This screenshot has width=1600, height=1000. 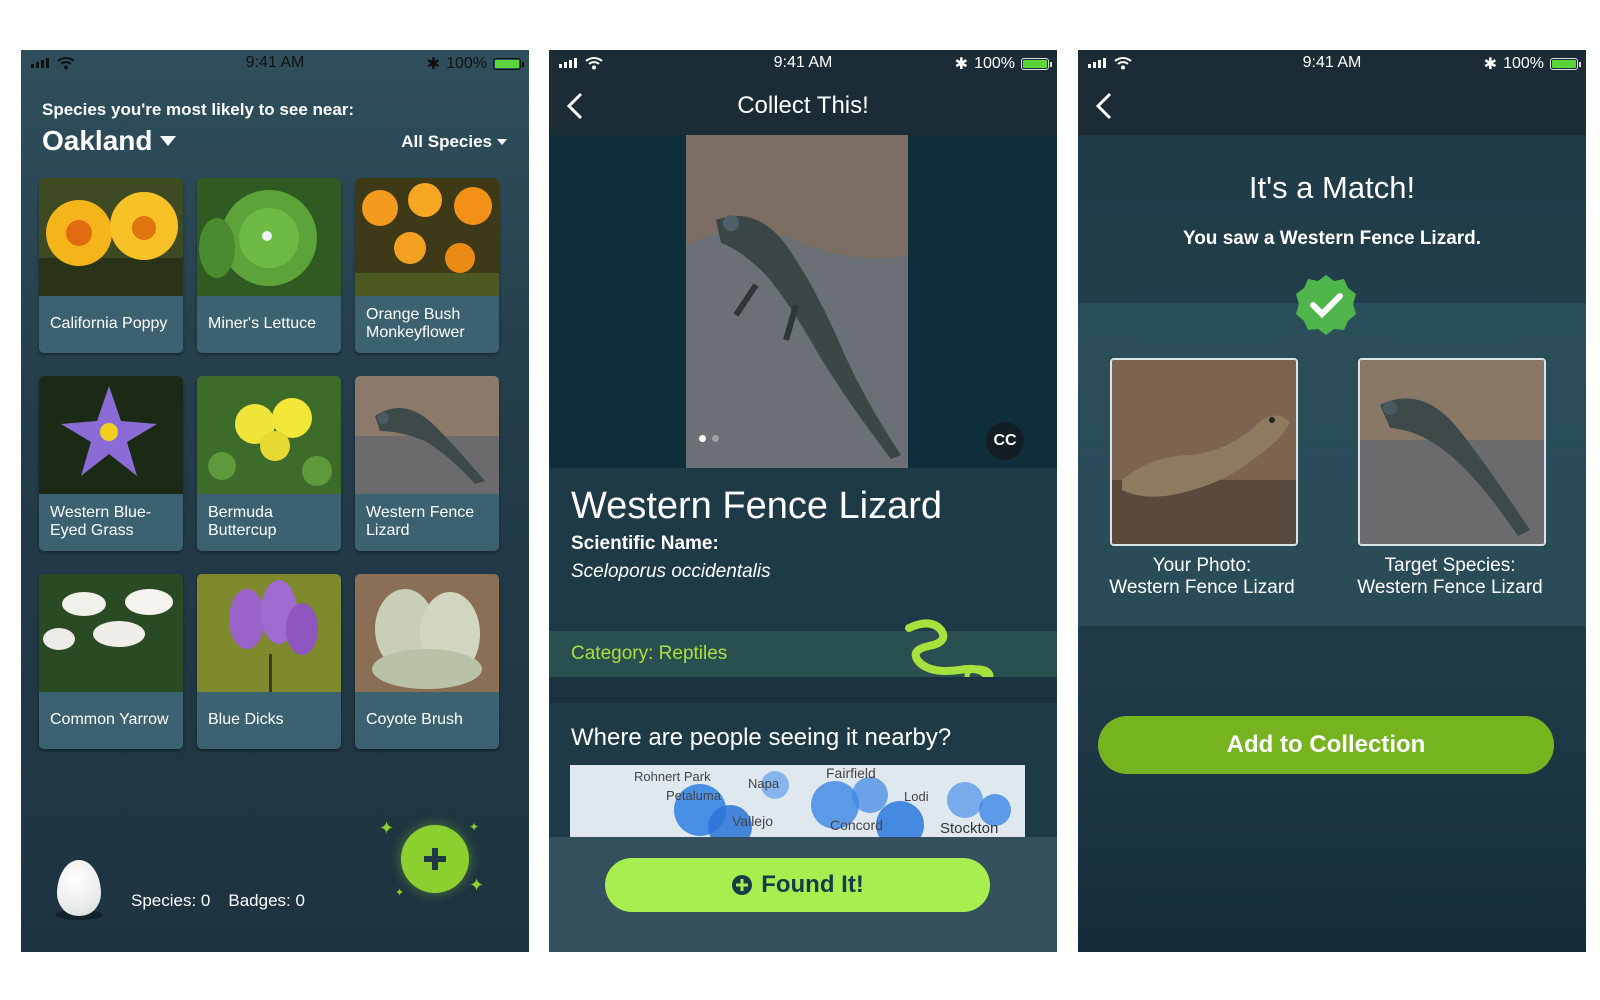 What do you see at coordinates (1450, 587) in the screenshot?
I see `target-species-name: Western Fence Lizard` at bounding box center [1450, 587].